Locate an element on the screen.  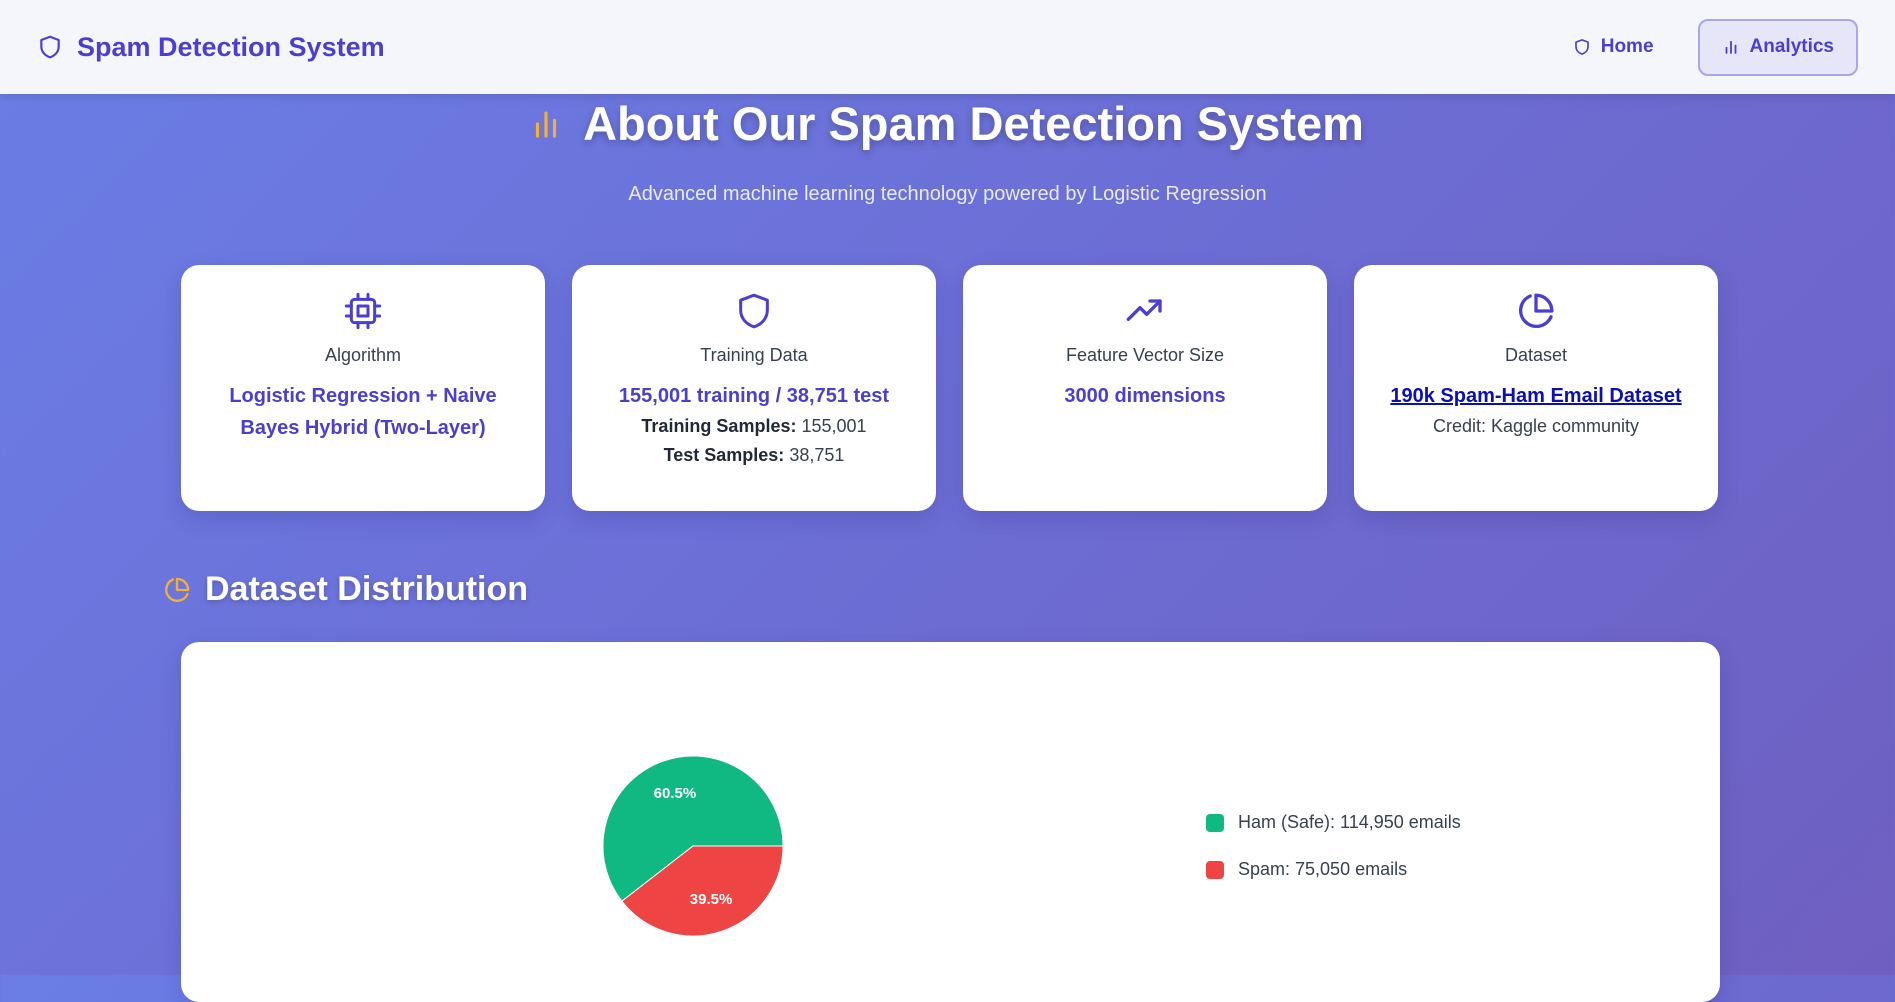
test-samples: Test Samples: 38,751 is located at coordinates (754, 455).